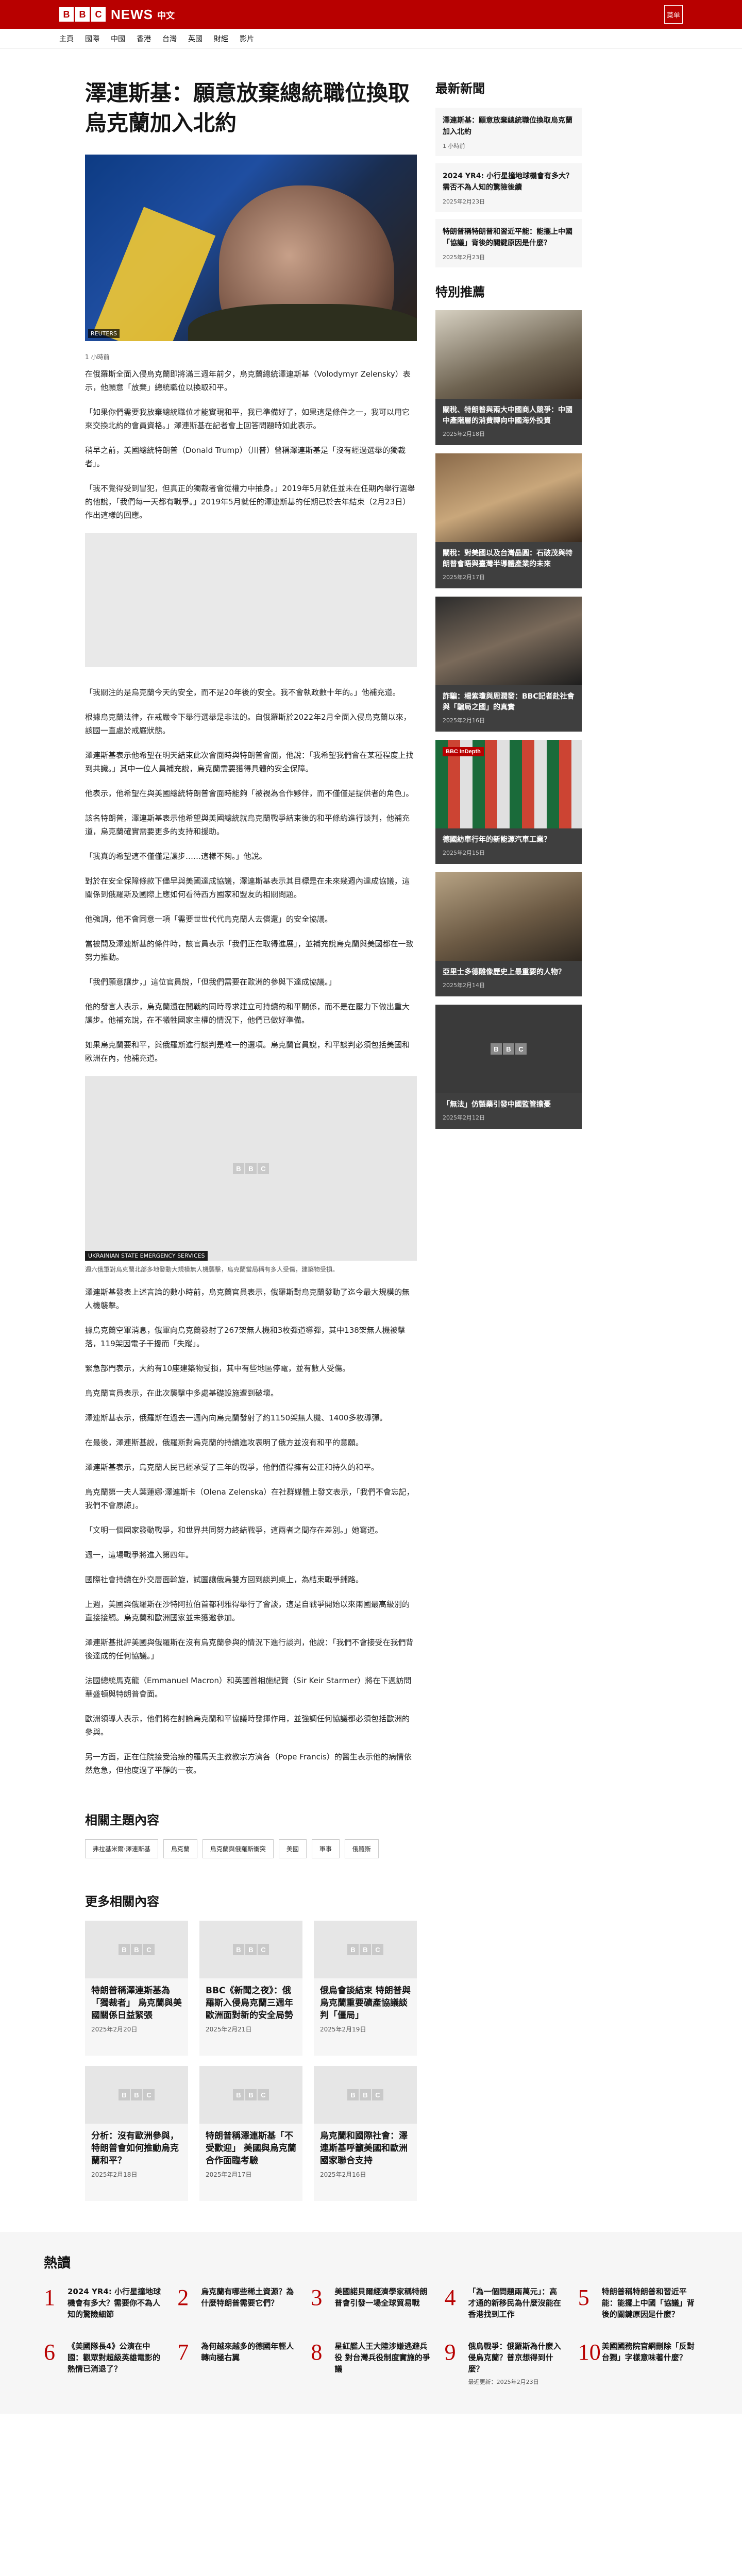  What do you see at coordinates (224, 1579) in the screenshot?
I see `article-paragraph: 國際社會持續在外交層面斡旋，試圖讓俄烏雙方回到談判桌上，為結束戰爭鋪路。` at bounding box center [224, 1579].